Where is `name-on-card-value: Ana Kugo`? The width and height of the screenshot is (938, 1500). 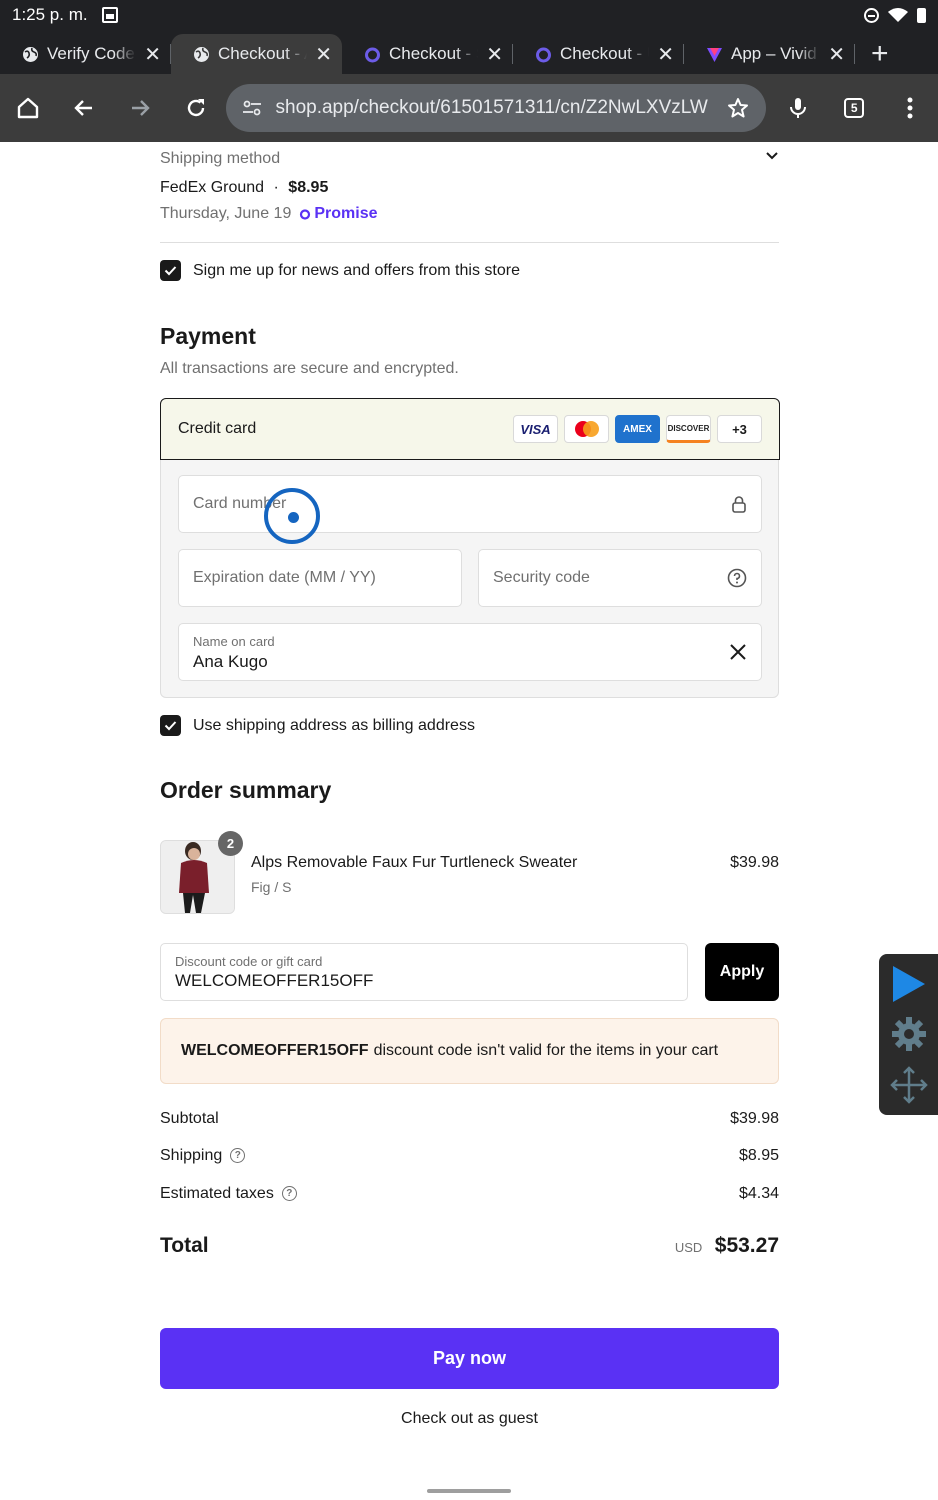 name-on-card-value: Ana Kugo is located at coordinates (230, 661).